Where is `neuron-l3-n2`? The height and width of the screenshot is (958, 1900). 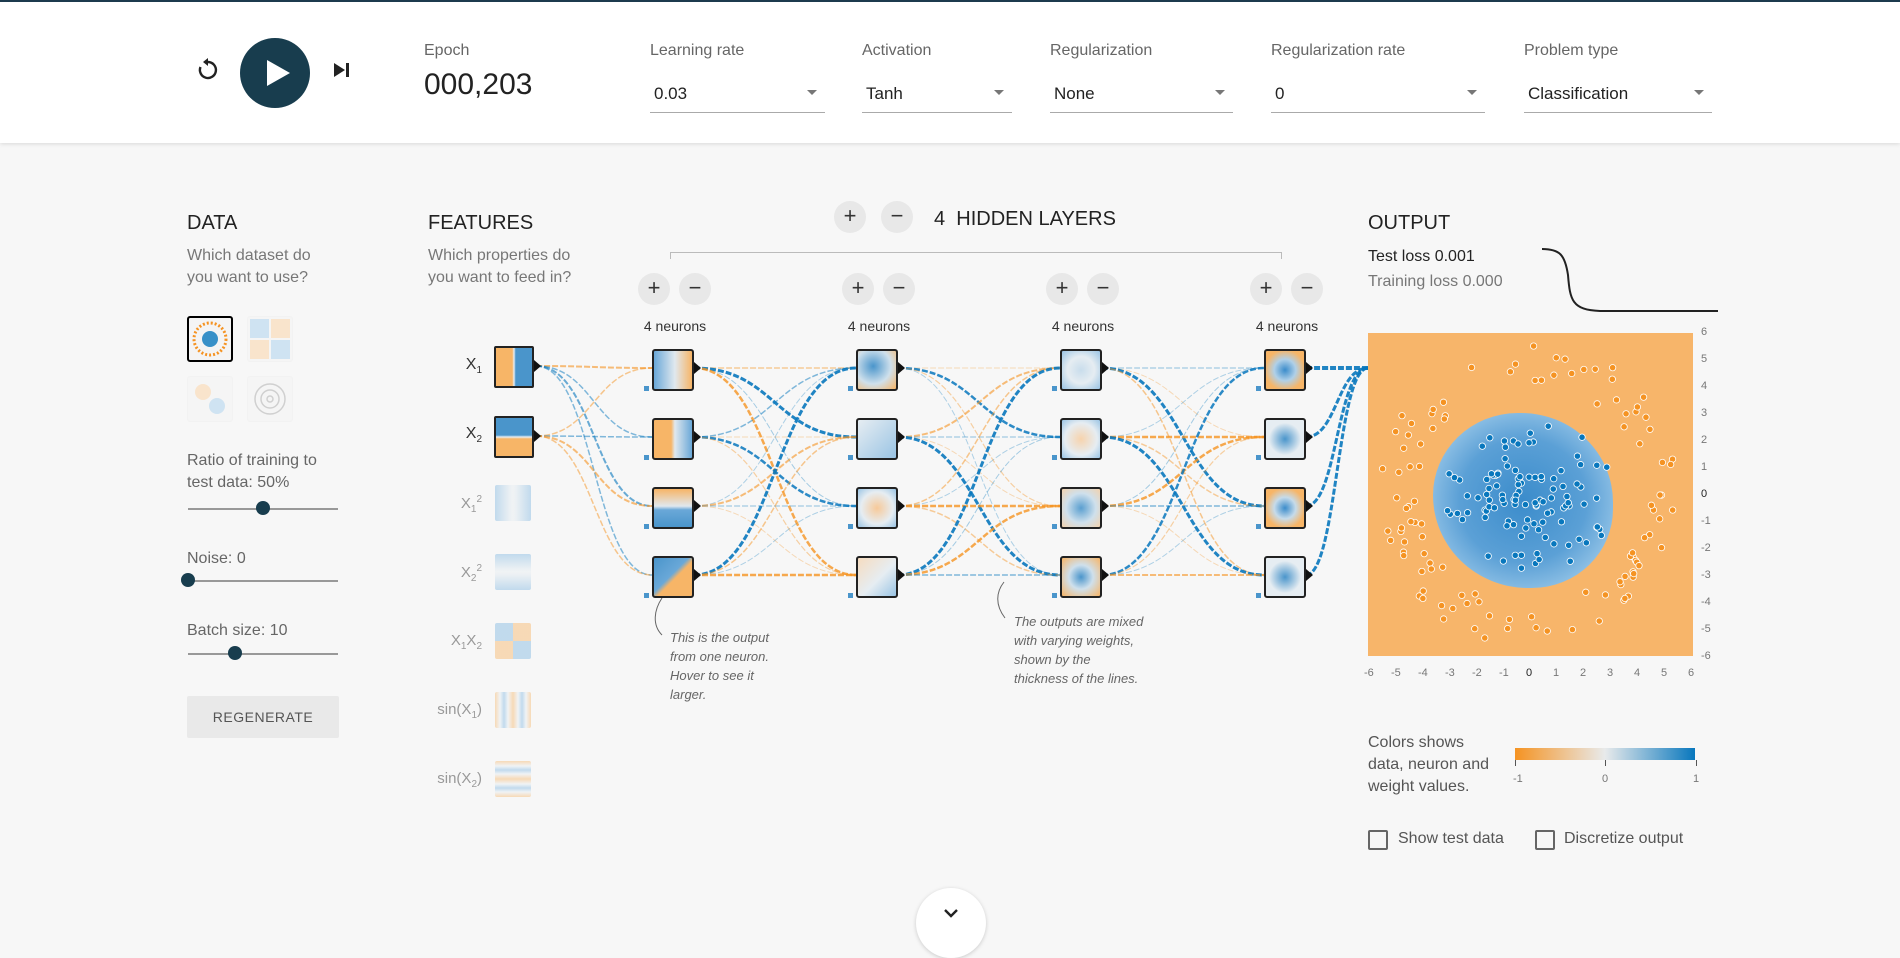 neuron-l3-n2 is located at coordinates (1081, 439).